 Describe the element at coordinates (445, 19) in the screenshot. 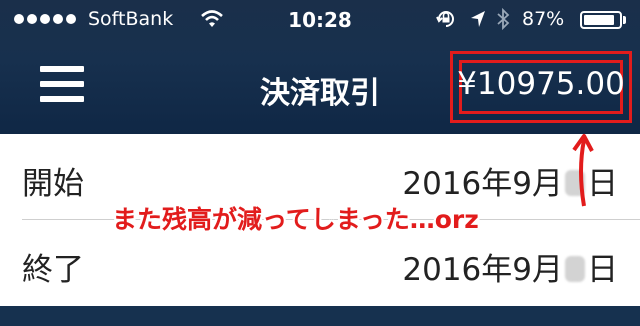

I see `orientation-lock-icon` at that location.